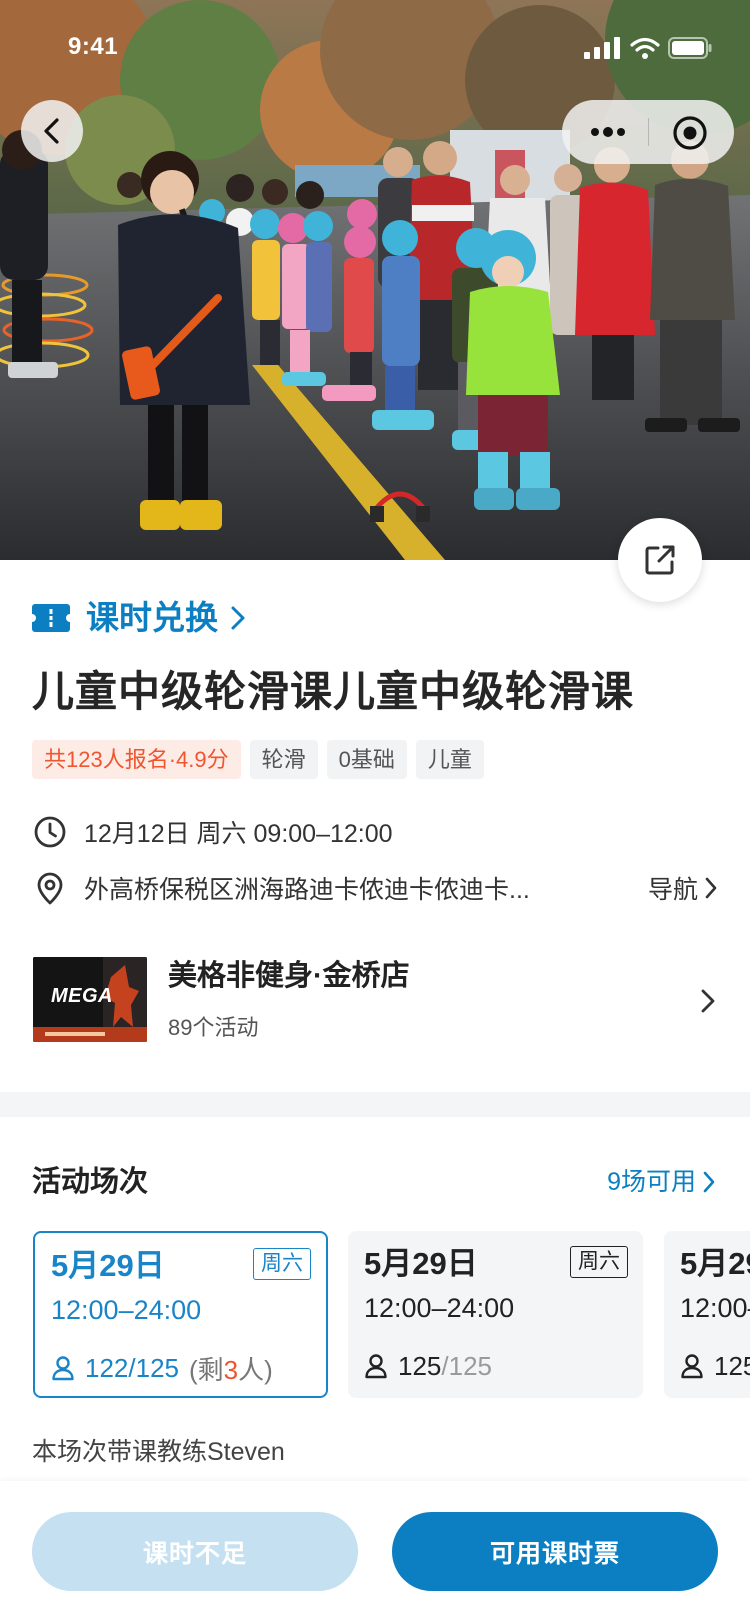 This screenshot has width=750, height=1624. What do you see at coordinates (213, 1027) in the screenshot?
I see `store-activity-count: 89个活动` at bounding box center [213, 1027].